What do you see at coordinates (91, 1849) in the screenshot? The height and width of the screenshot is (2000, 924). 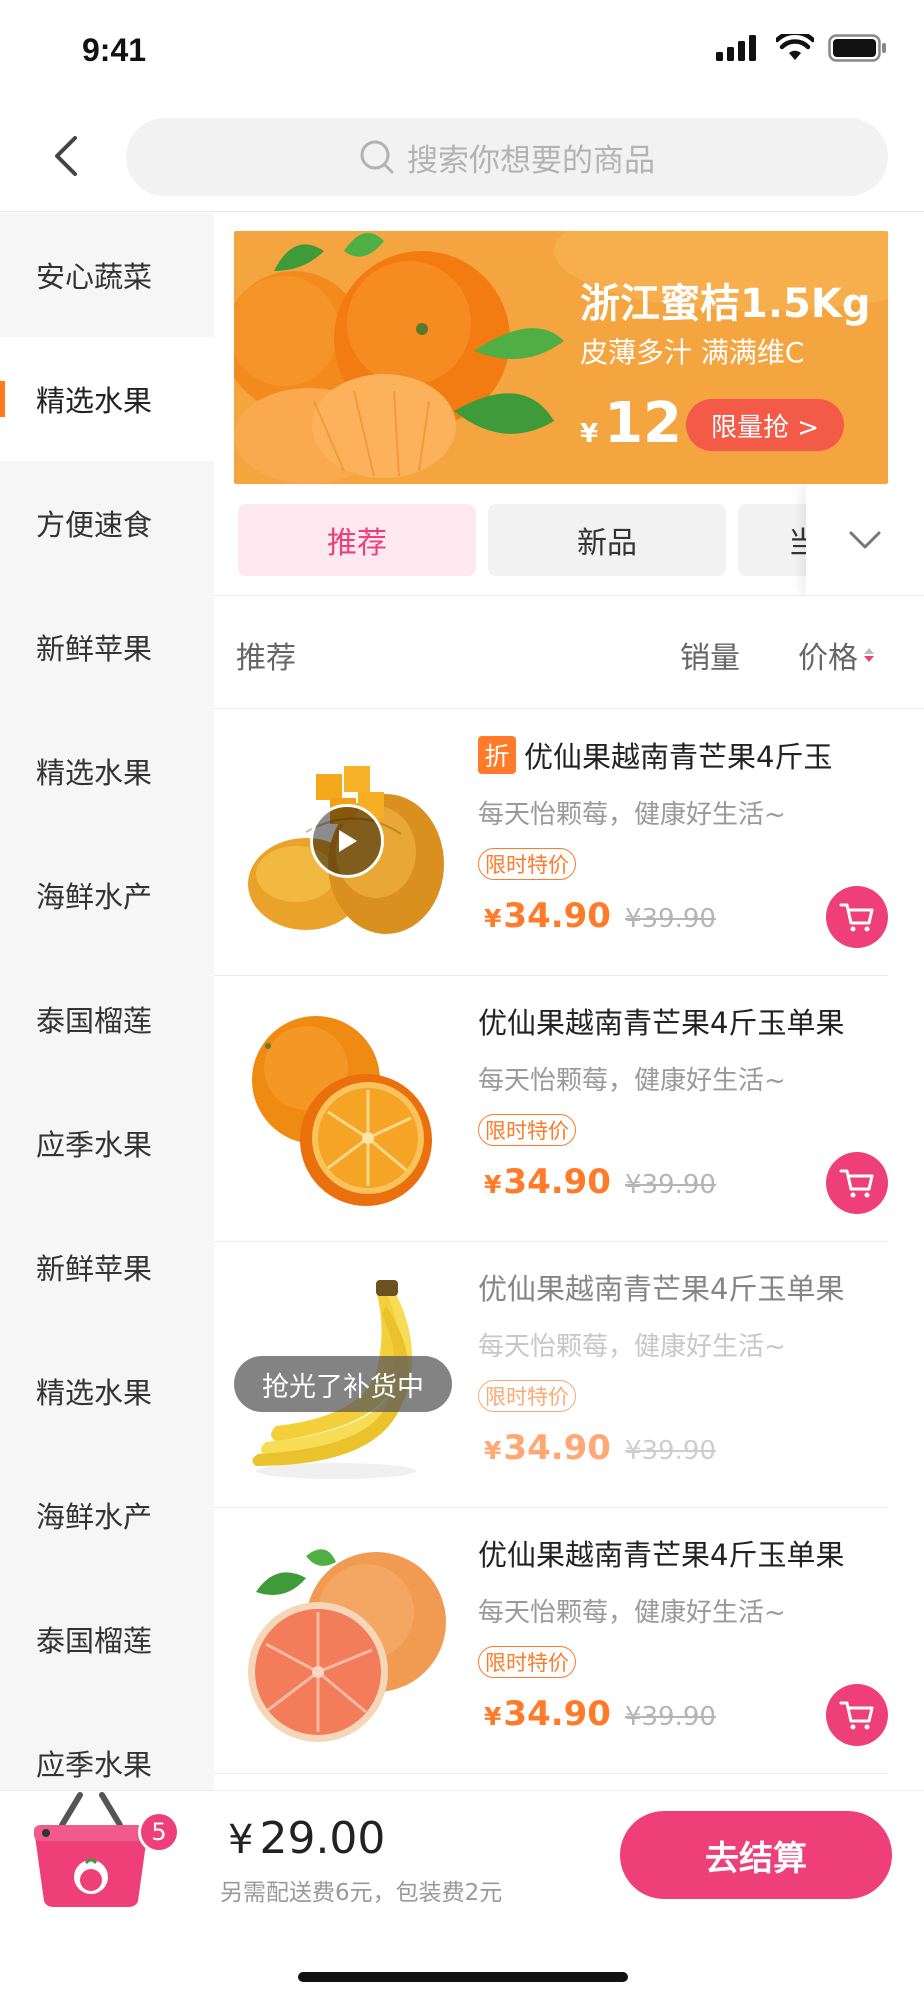 I see `basket-icon` at bounding box center [91, 1849].